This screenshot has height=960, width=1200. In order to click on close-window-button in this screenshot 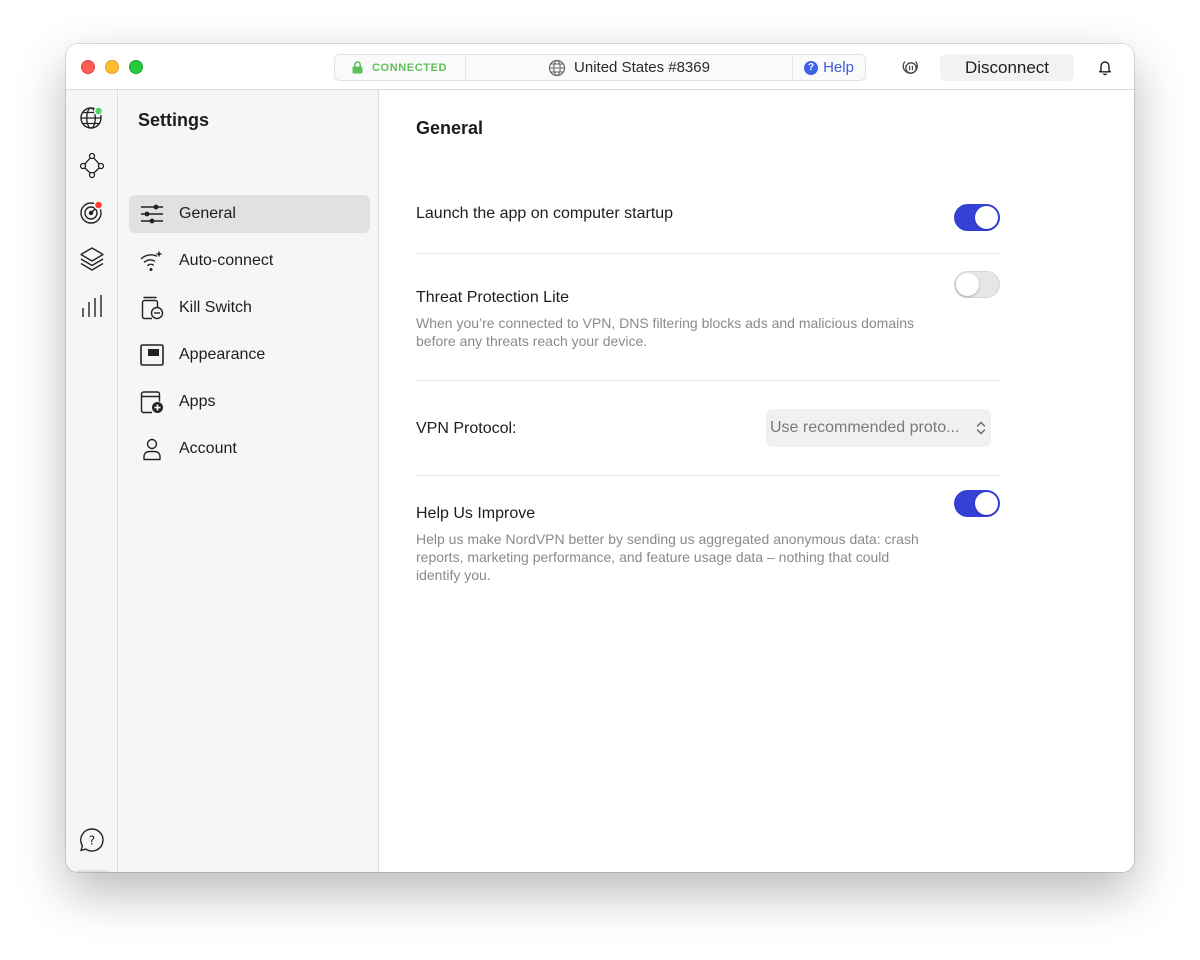, I will do `click(88, 67)`.